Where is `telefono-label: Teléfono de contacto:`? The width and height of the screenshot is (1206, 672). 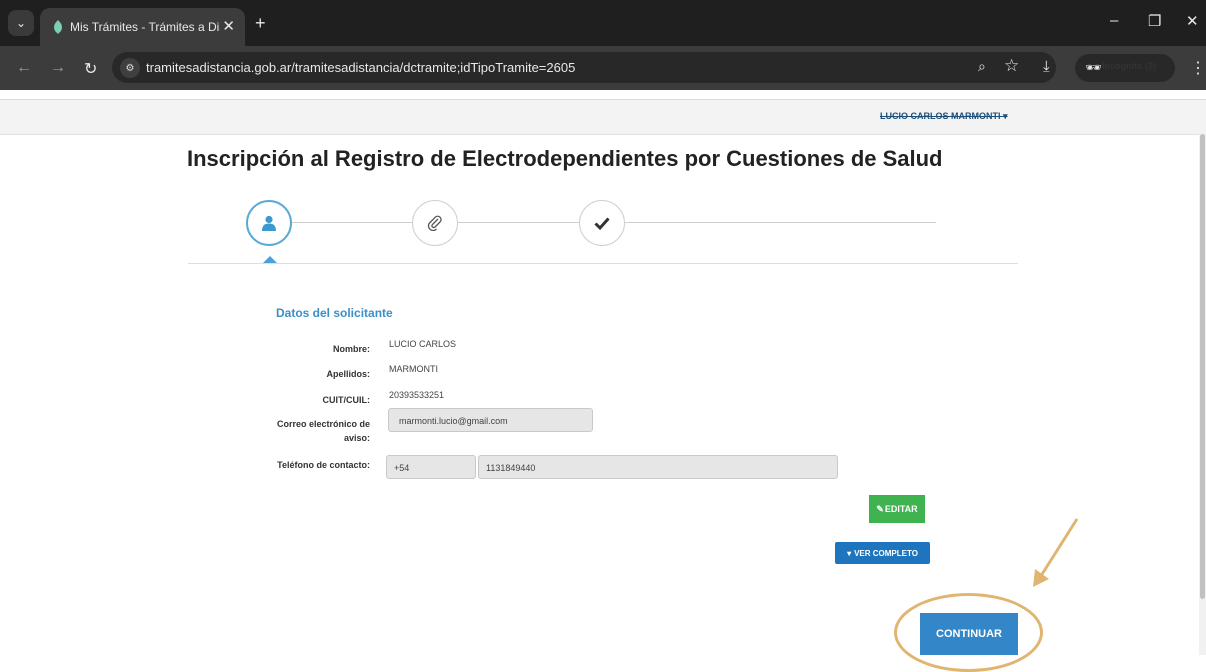 telefono-label: Teléfono de contacto: is located at coordinates (323, 465).